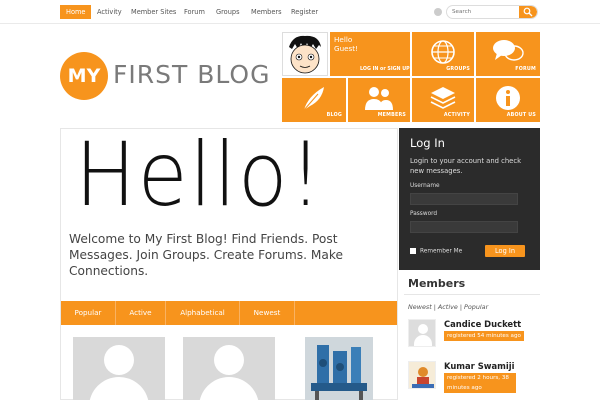 This screenshot has width=600, height=400. What do you see at coordinates (267, 313) in the screenshot?
I see `tab-newest: Newest` at bounding box center [267, 313].